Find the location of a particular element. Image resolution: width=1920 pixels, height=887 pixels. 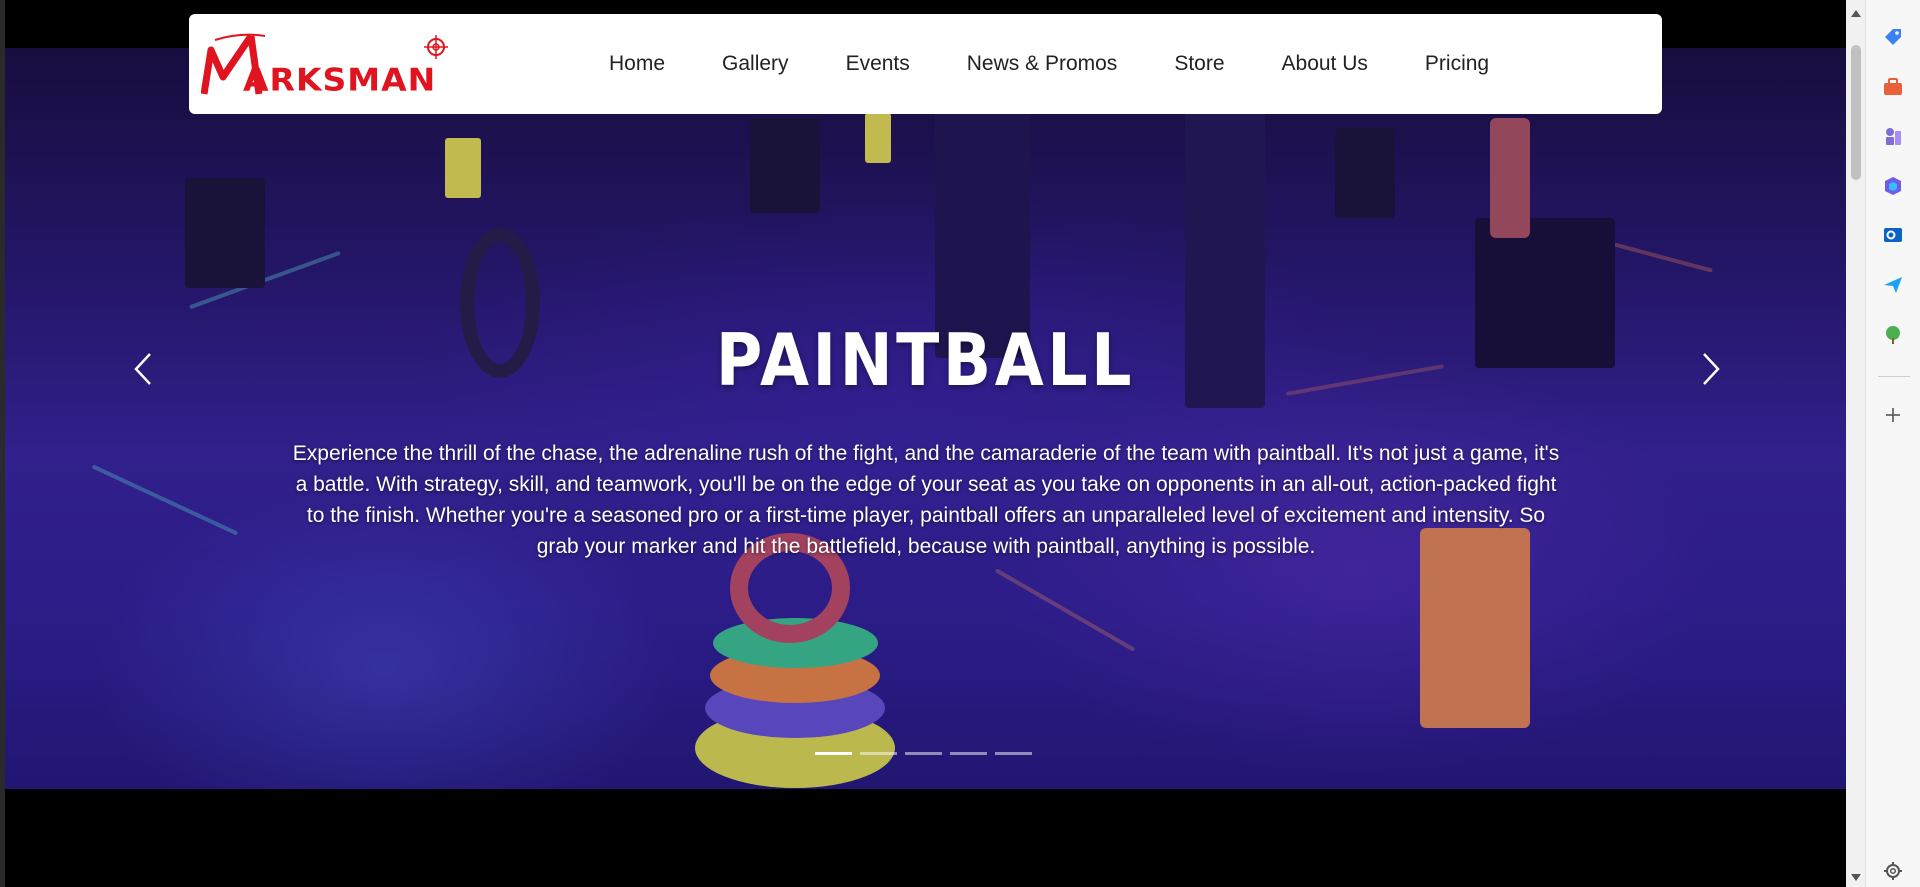

scroll-up-arrow-icon is located at coordinates (1856, 13).